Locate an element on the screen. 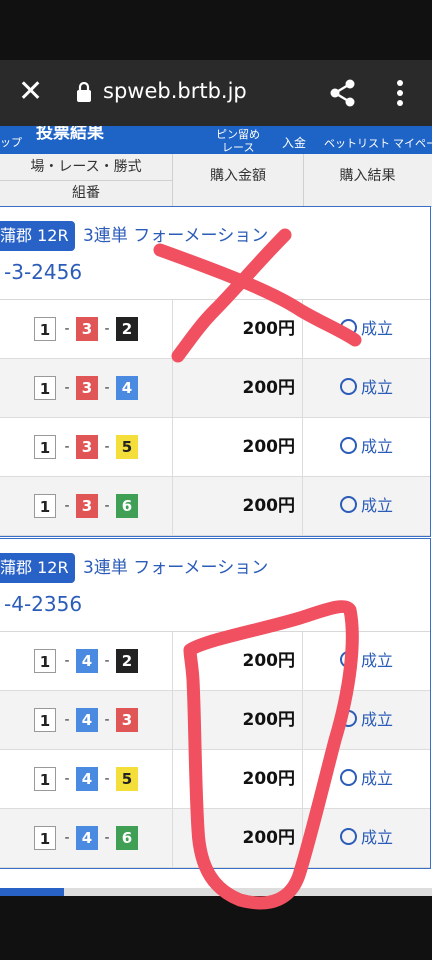 Image resolution: width=432 pixels, height=960 pixels. lock-icon is located at coordinates (84, 92).